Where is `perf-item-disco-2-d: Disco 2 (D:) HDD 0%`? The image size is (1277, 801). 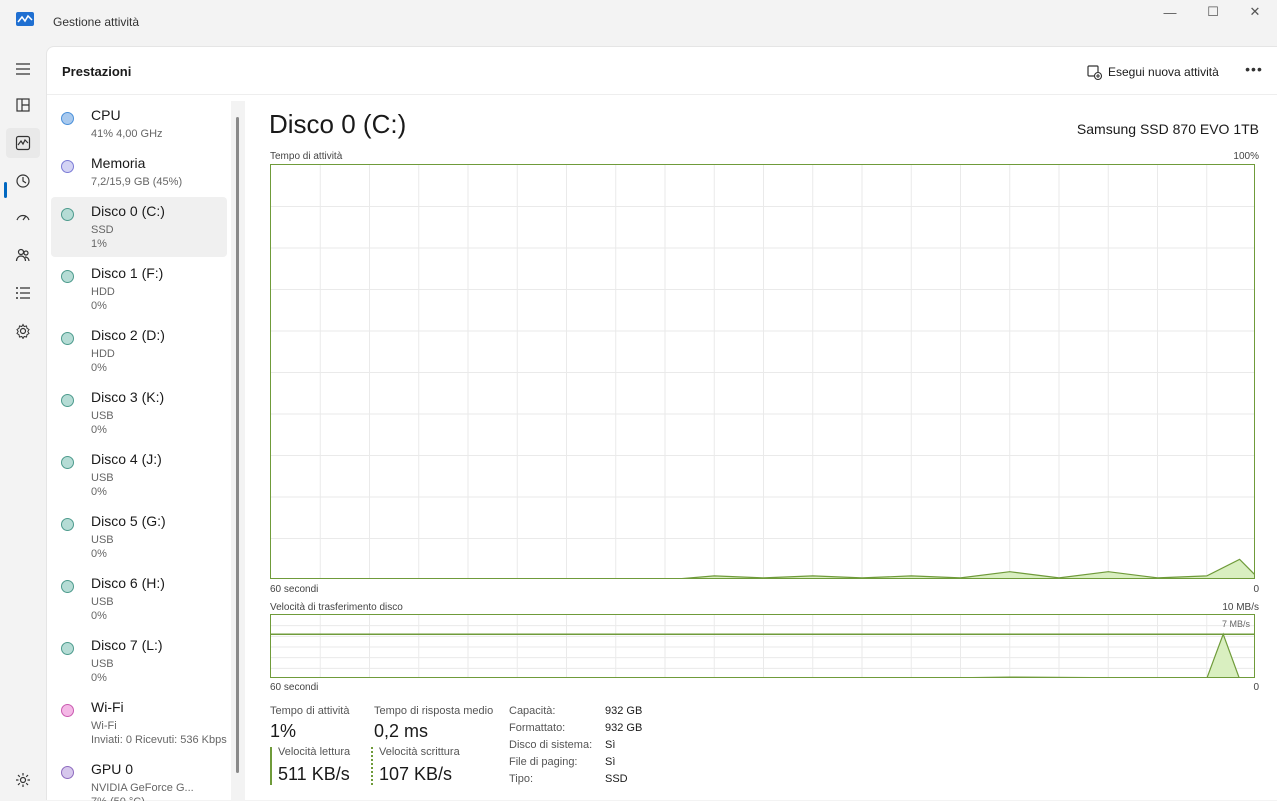
perf-item-disco-2-d: Disco 2 (D:) HDD 0% is located at coordinates (139, 351).